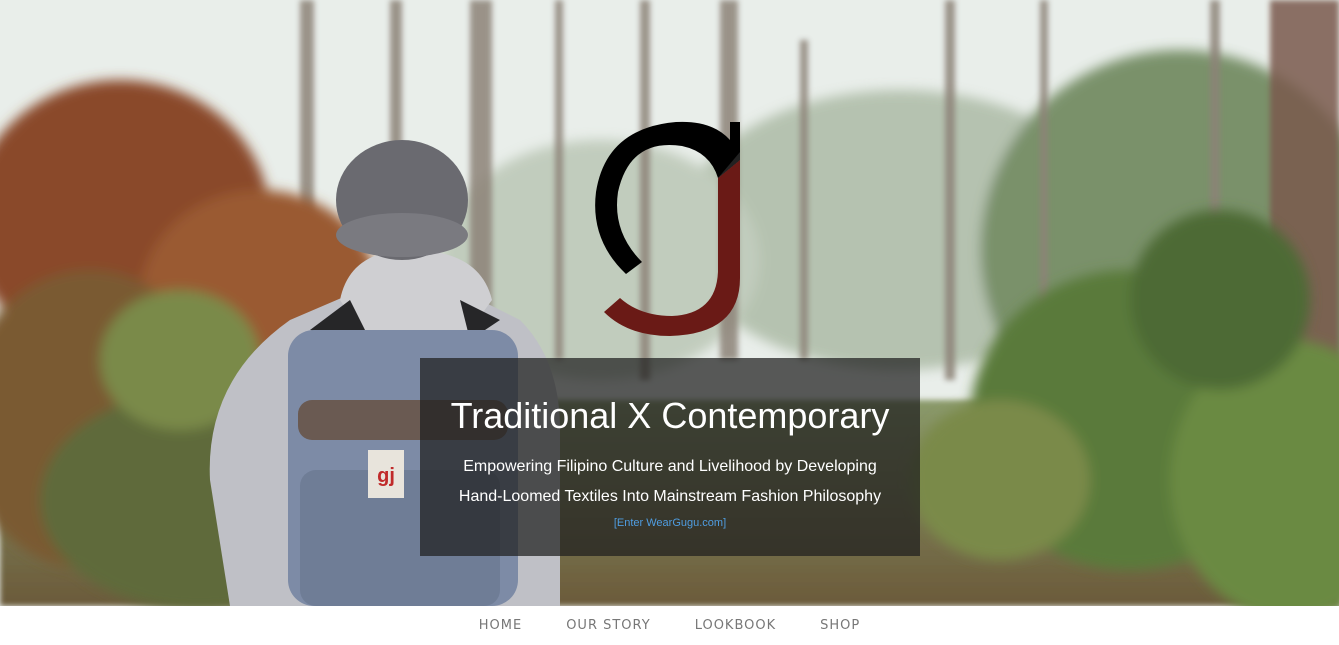  I want to click on nav-item-our-story: OUR STORY, so click(608, 625).